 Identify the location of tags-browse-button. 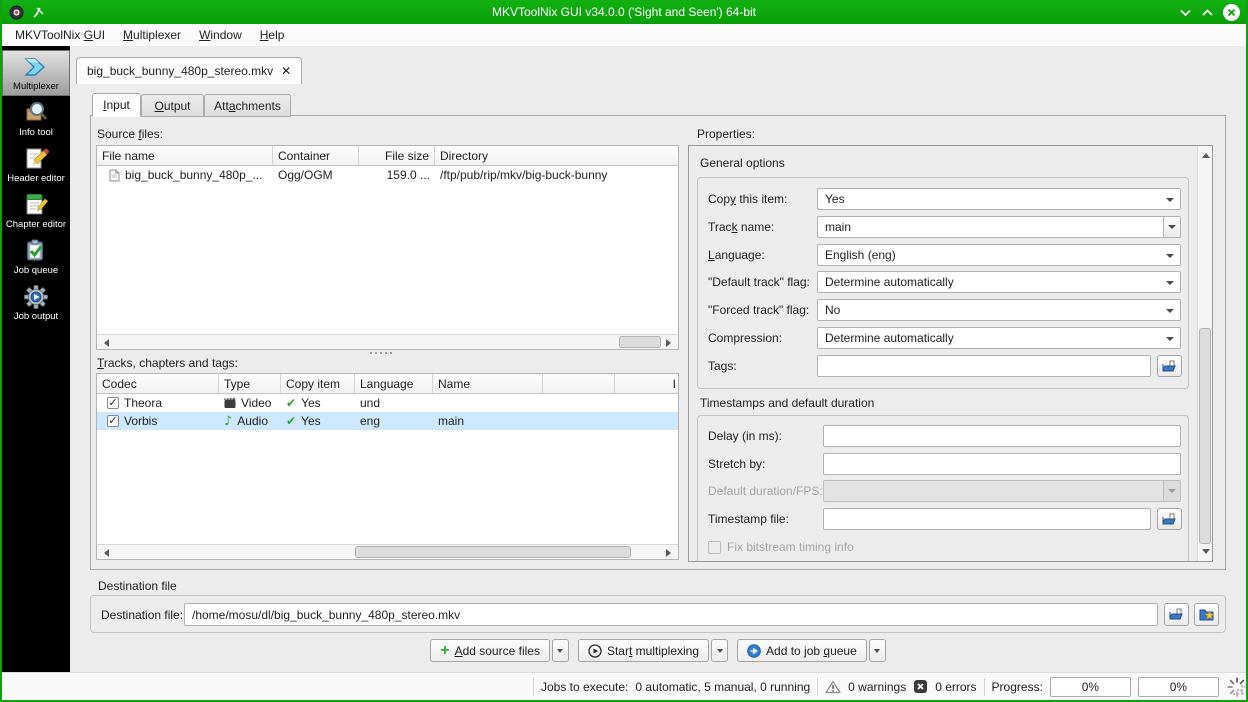
(1169, 366).